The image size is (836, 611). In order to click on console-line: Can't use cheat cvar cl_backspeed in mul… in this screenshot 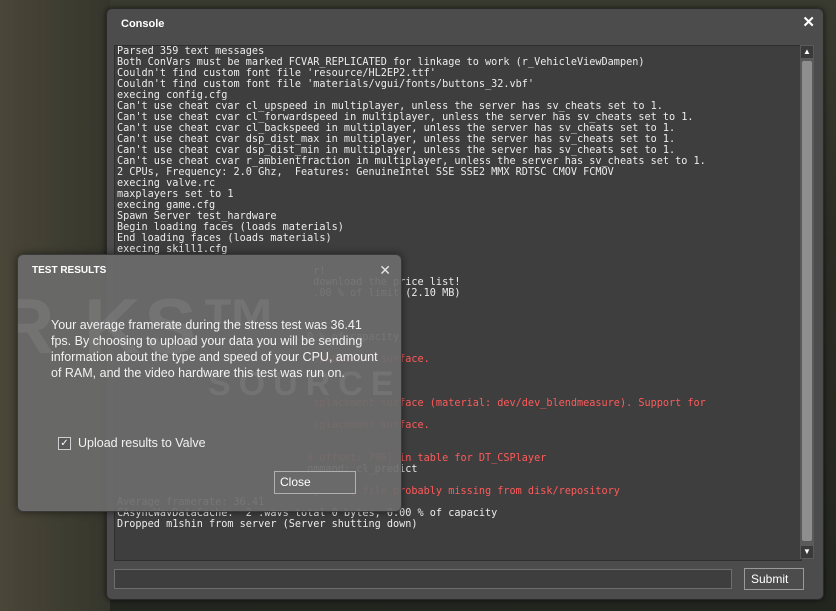, I will do `click(396, 128)`.